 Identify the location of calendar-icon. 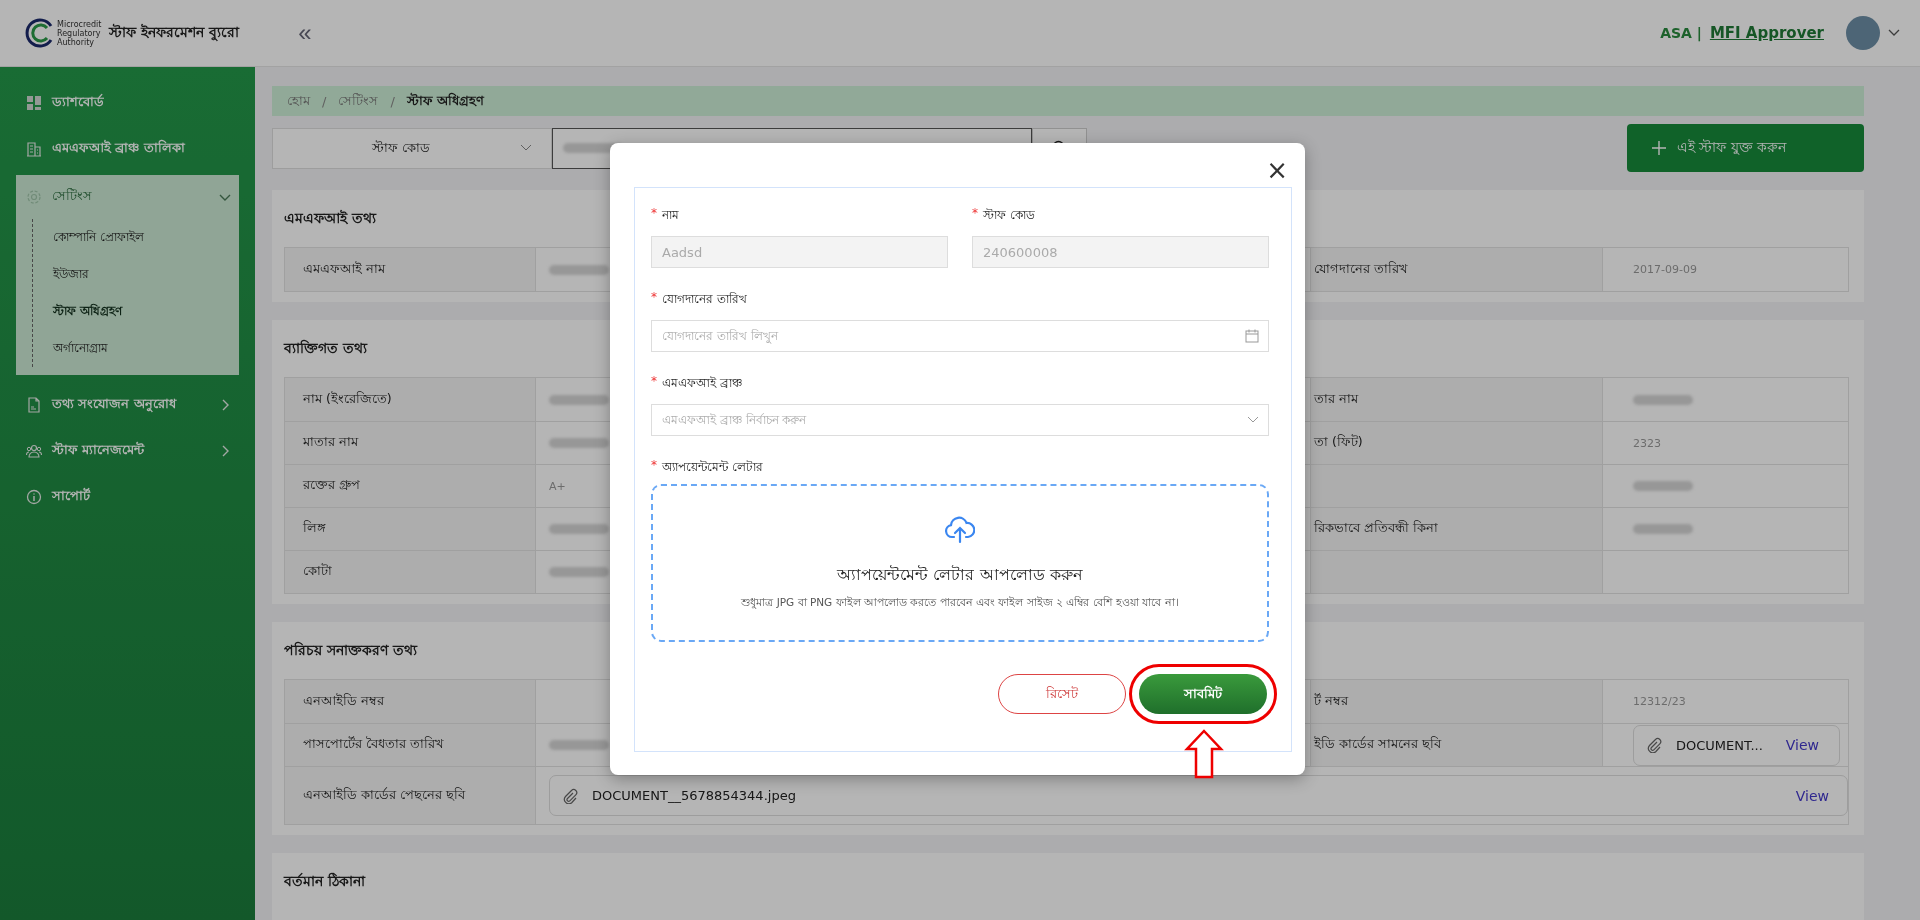
(1252, 336).